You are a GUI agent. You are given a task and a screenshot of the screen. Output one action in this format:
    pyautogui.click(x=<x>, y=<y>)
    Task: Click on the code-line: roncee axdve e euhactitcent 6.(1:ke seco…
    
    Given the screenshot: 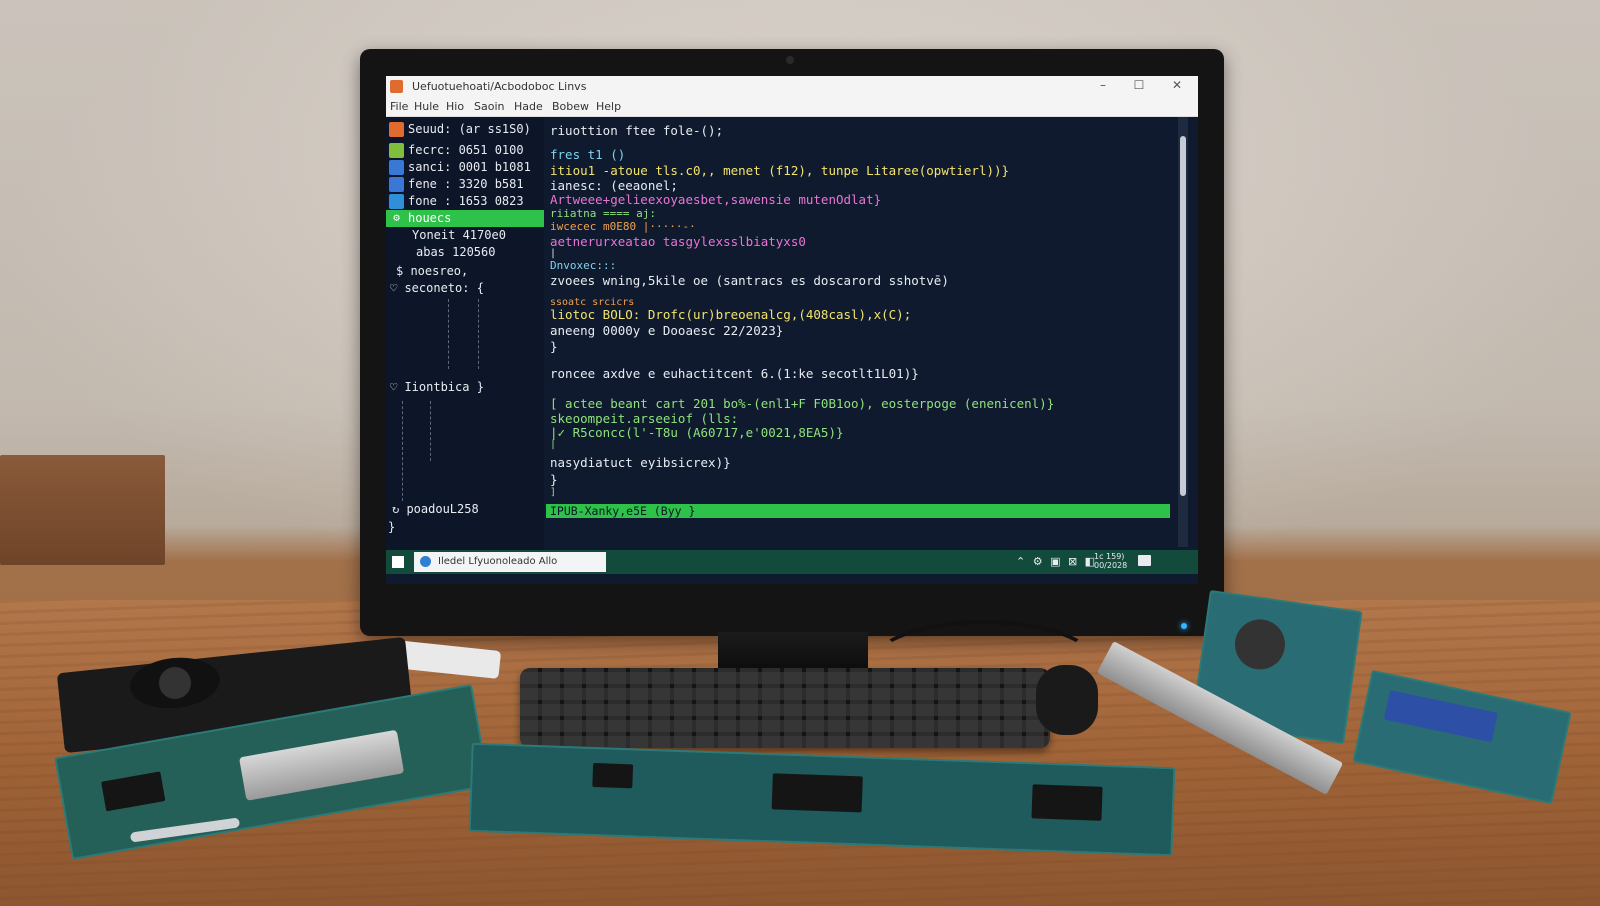 What is the action you would take?
    pyautogui.click(x=734, y=373)
    